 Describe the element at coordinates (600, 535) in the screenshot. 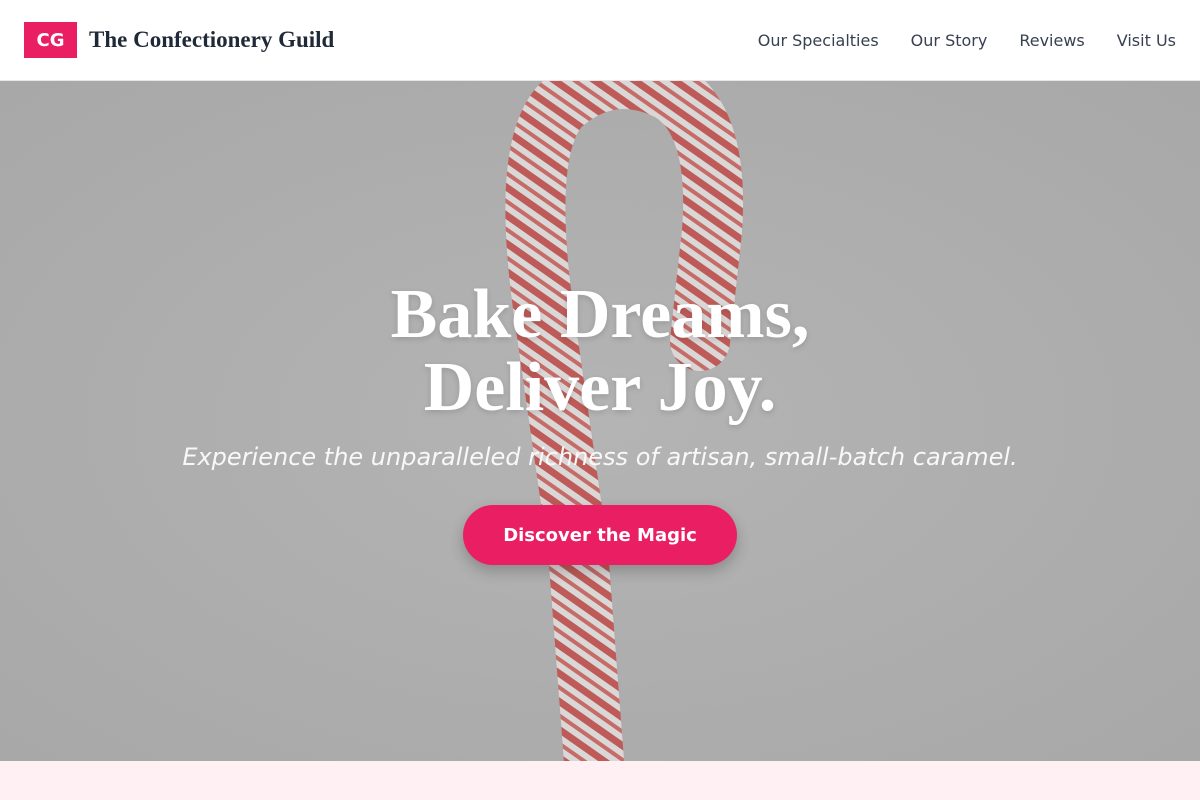

I see `discover-magic-button: Discover the Magic` at that location.